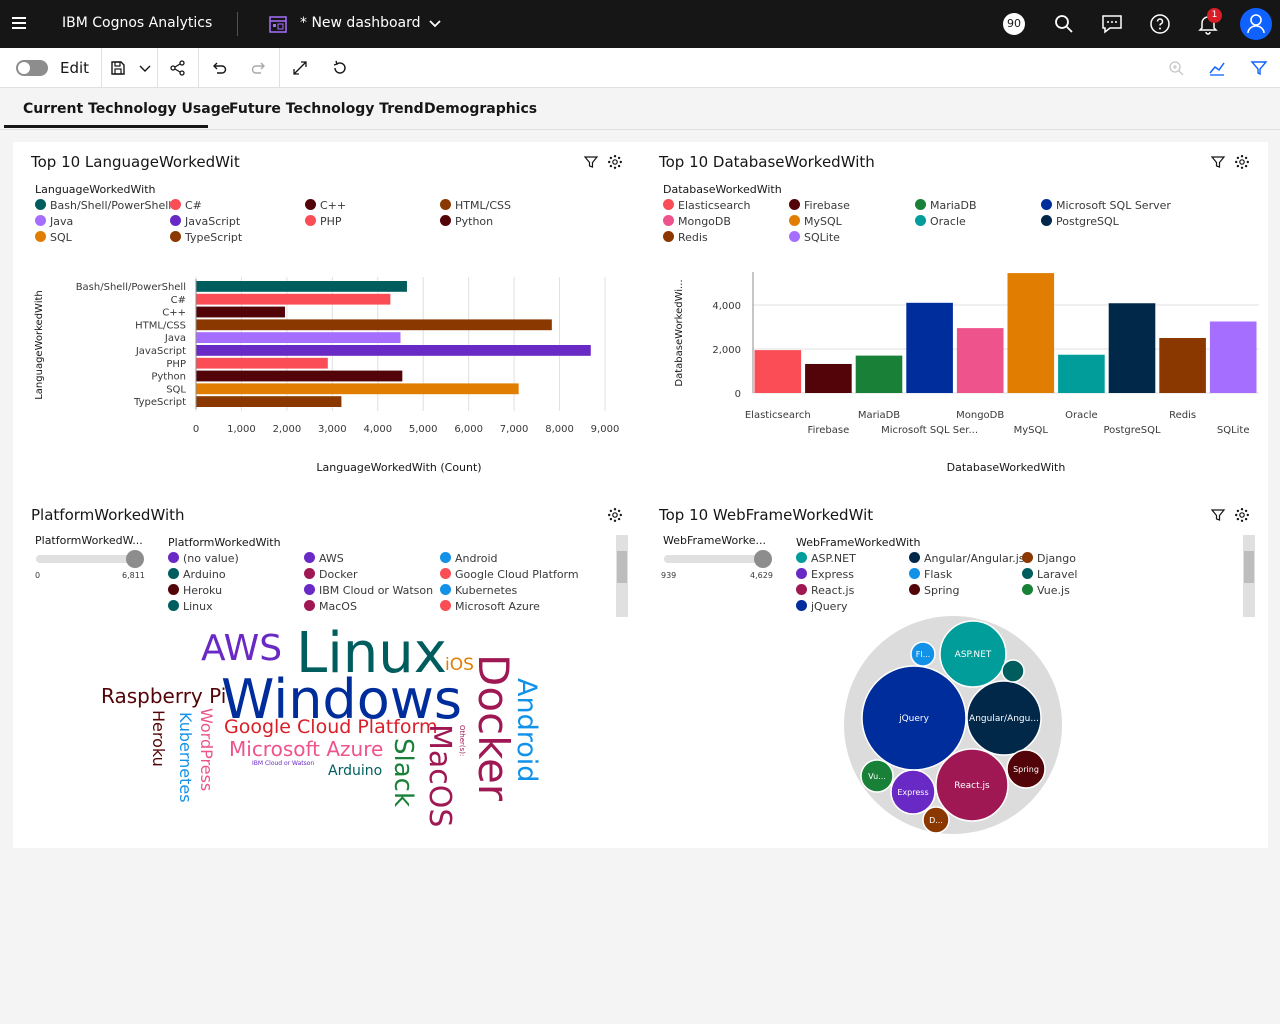 Image resolution: width=1280 pixels, height=1024 pixels. What do you see at coordinates (858, 542) in the screenshot?
I see `webframe-legend-title: WebFrameWorkedWith` at bounding box center [858, 542].